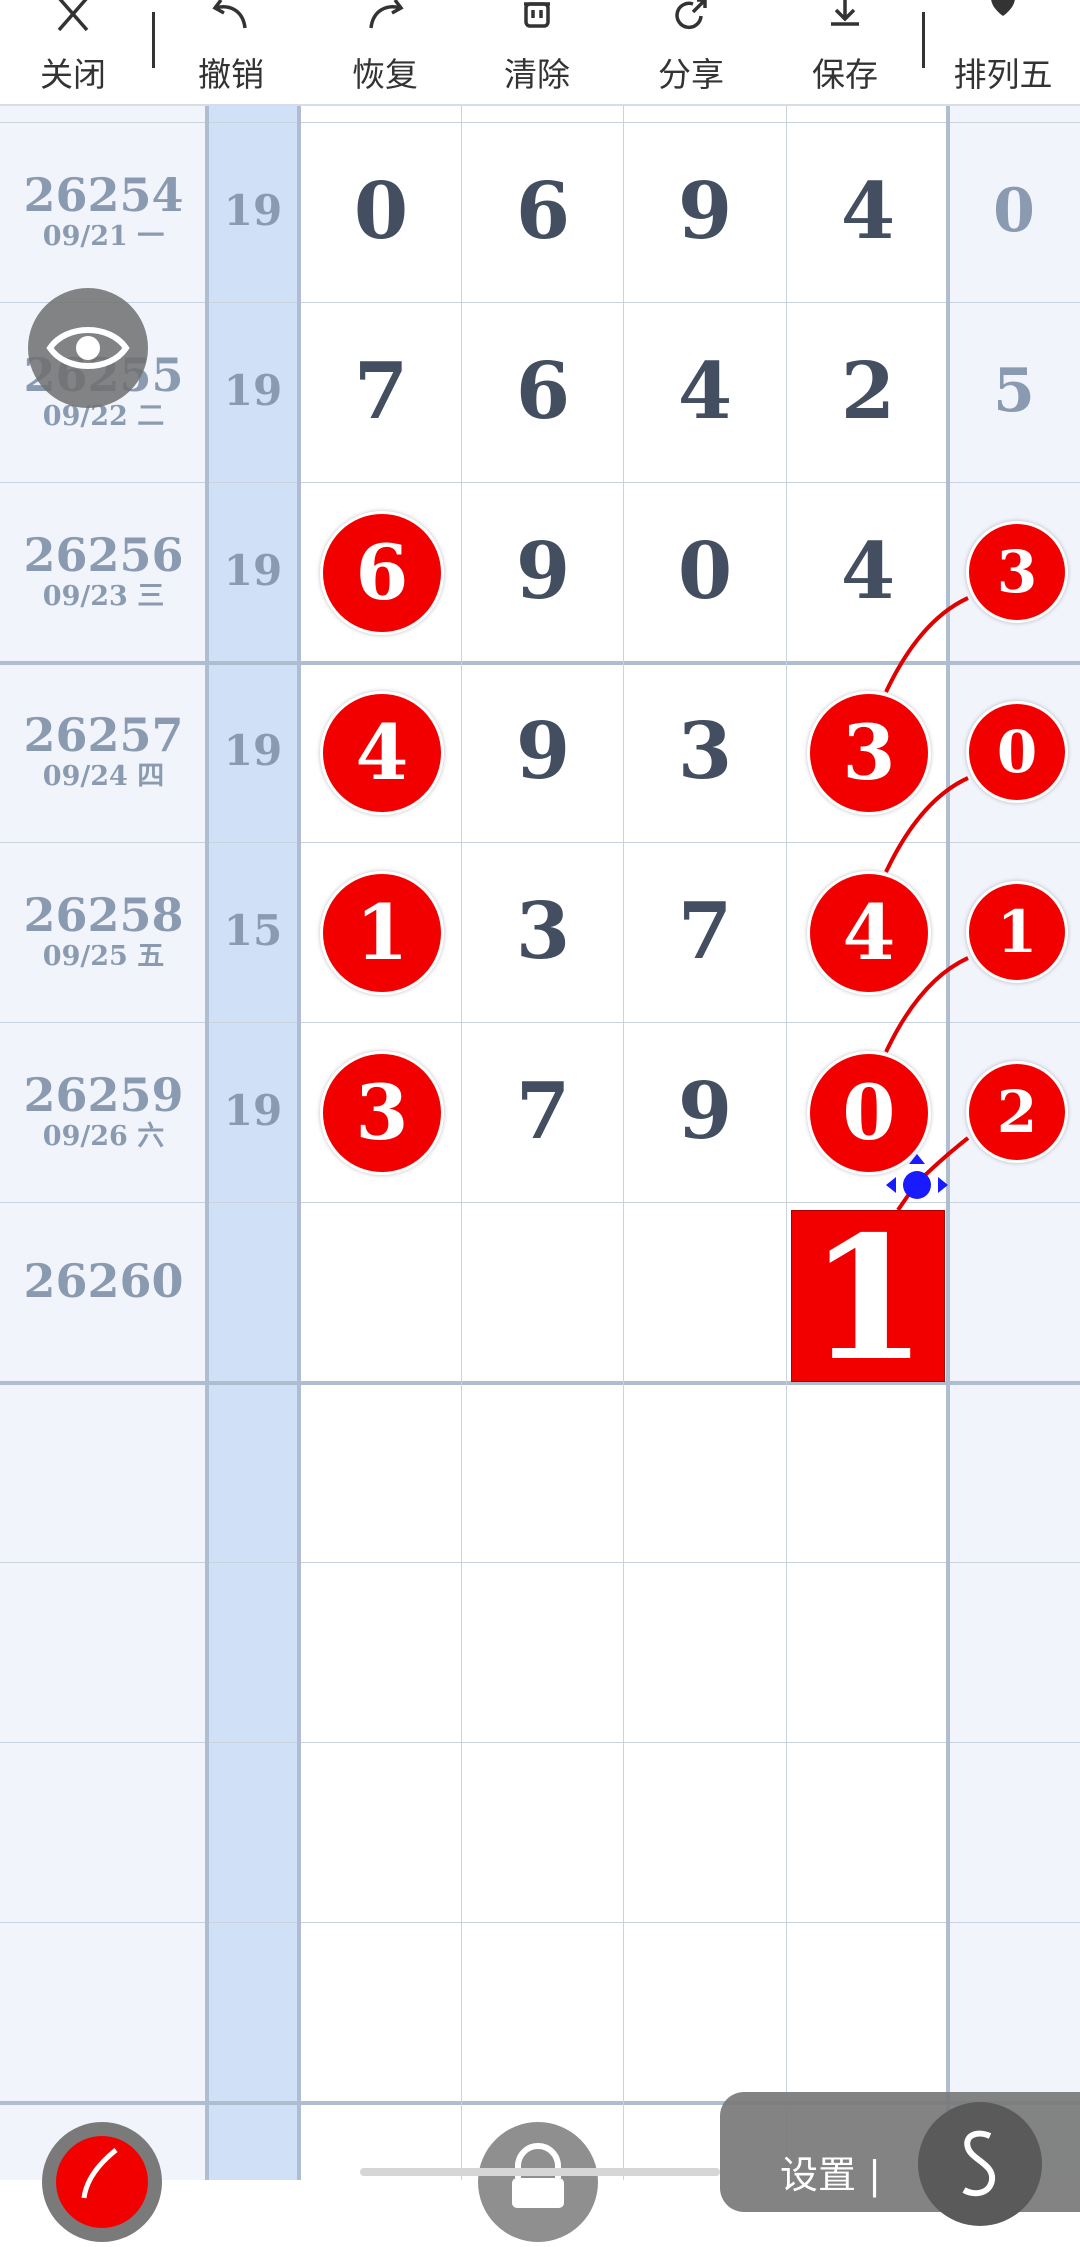  I want to click on prediction-box: 1, so click(868, 1298).